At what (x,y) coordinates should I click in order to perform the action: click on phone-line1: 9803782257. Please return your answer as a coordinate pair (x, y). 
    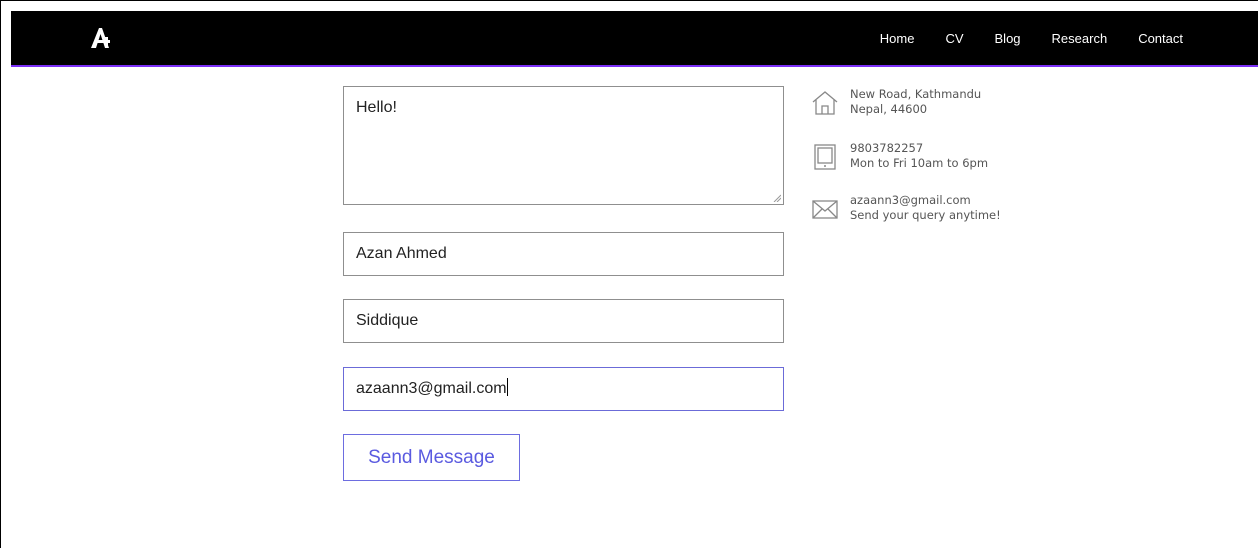
    Looking at the image, I should click on (887, 148).